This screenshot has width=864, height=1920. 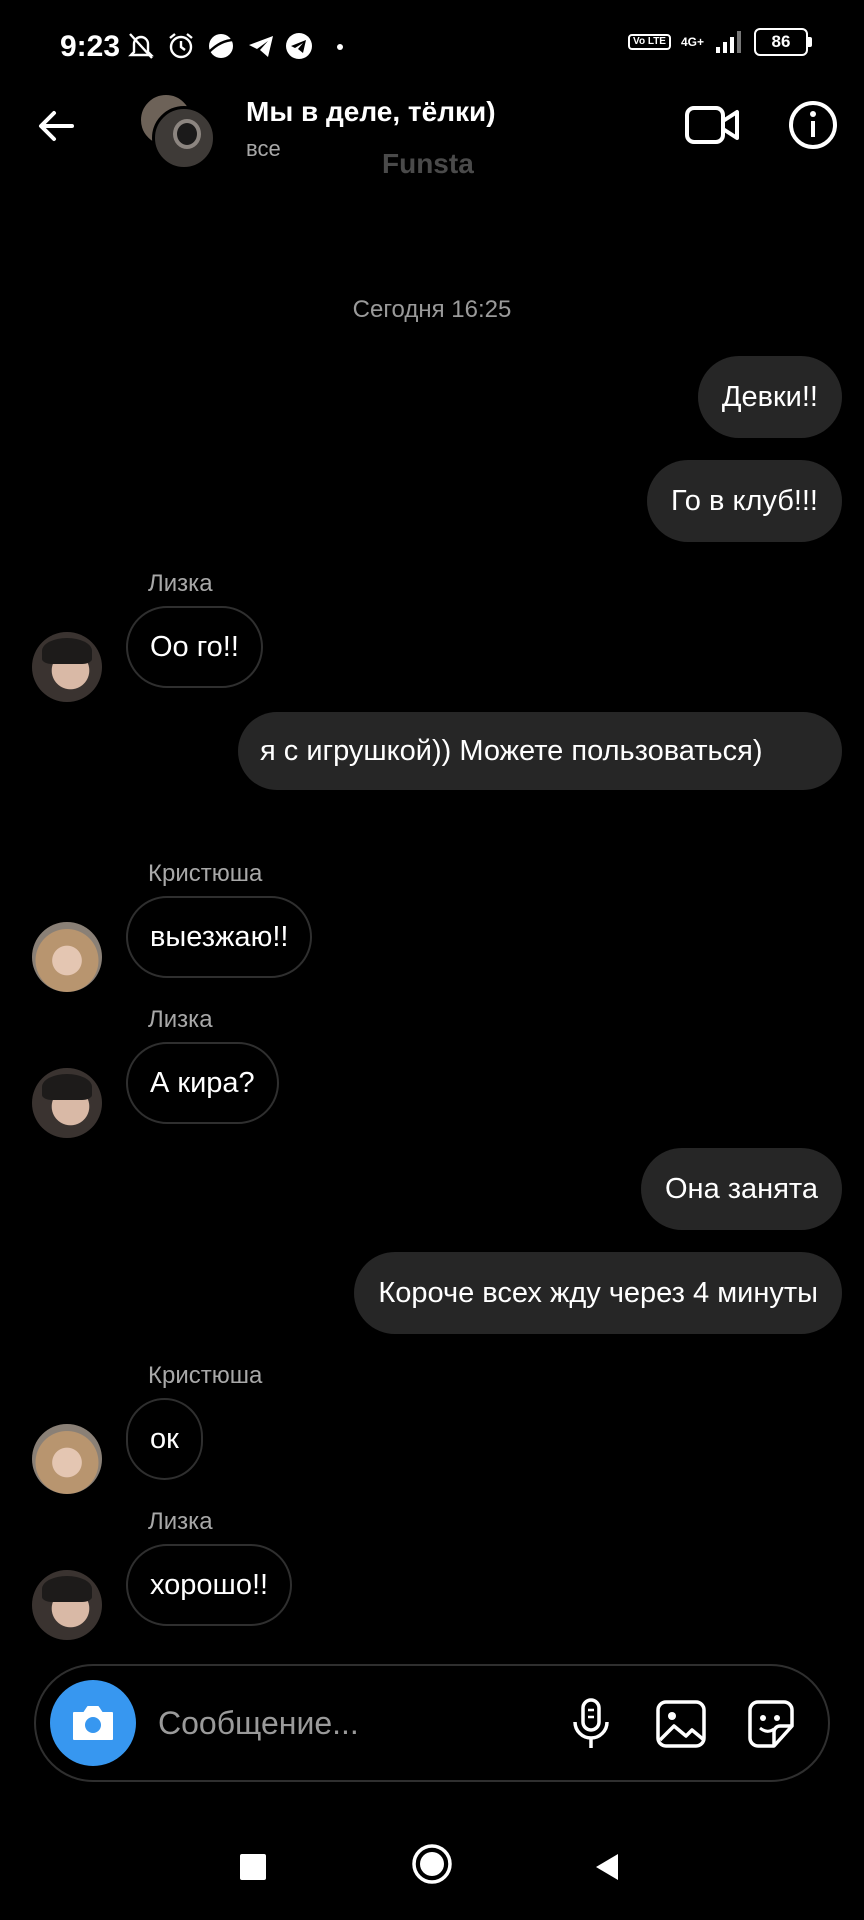 What do you see at coordinates (219, 937) in the screenshot?
I see `incoming-message: выезжаю!!` at bounding box center [219, 937].